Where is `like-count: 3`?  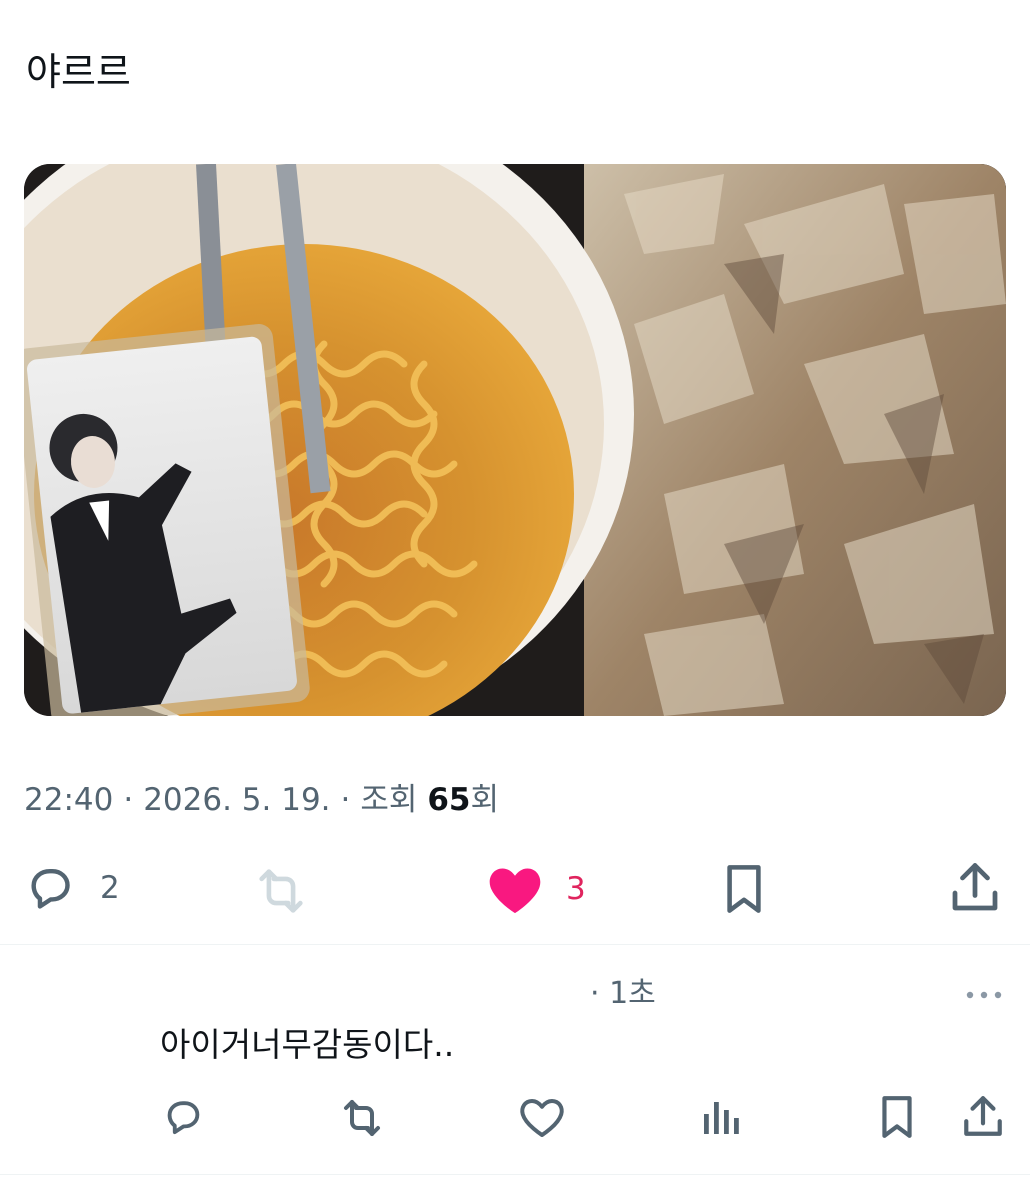
like-count: 3 is located at coordinates (576, 889).